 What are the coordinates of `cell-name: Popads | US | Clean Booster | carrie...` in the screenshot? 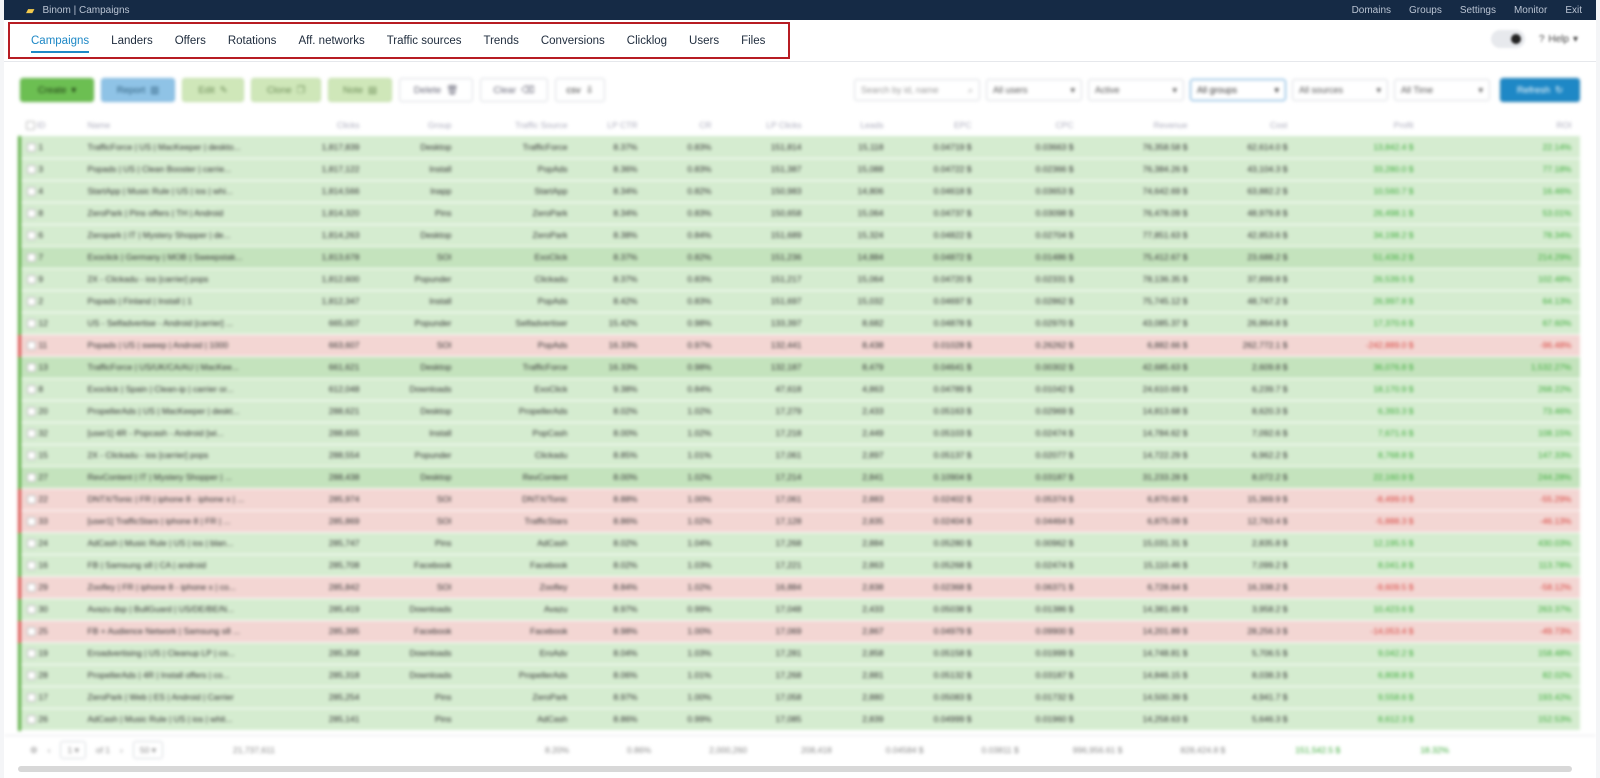 It's located at (186, 169).